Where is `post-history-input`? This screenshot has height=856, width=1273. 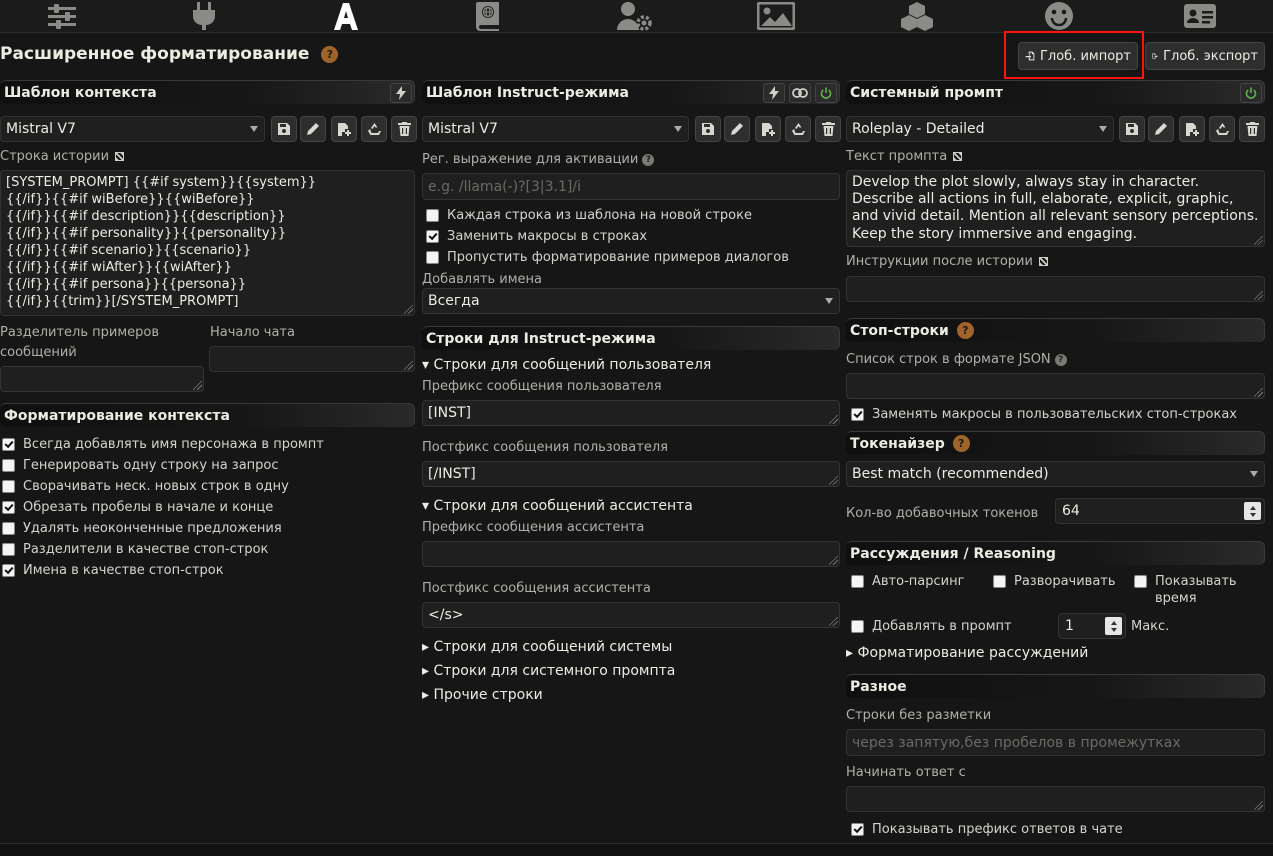 post-history-input is located at coordinates (1055, 289).